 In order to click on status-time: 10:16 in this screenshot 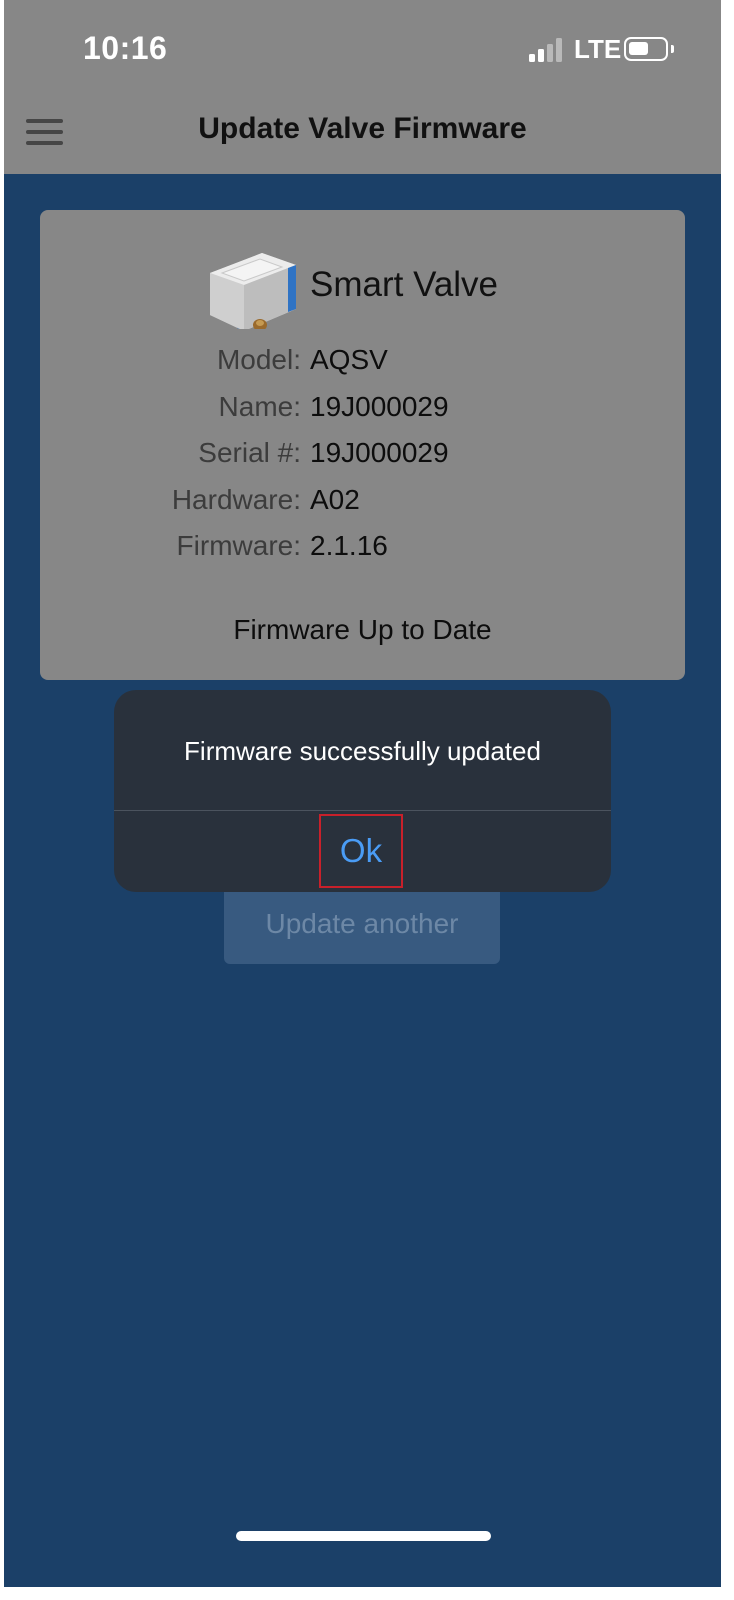, I will do `click(125, 48)`.